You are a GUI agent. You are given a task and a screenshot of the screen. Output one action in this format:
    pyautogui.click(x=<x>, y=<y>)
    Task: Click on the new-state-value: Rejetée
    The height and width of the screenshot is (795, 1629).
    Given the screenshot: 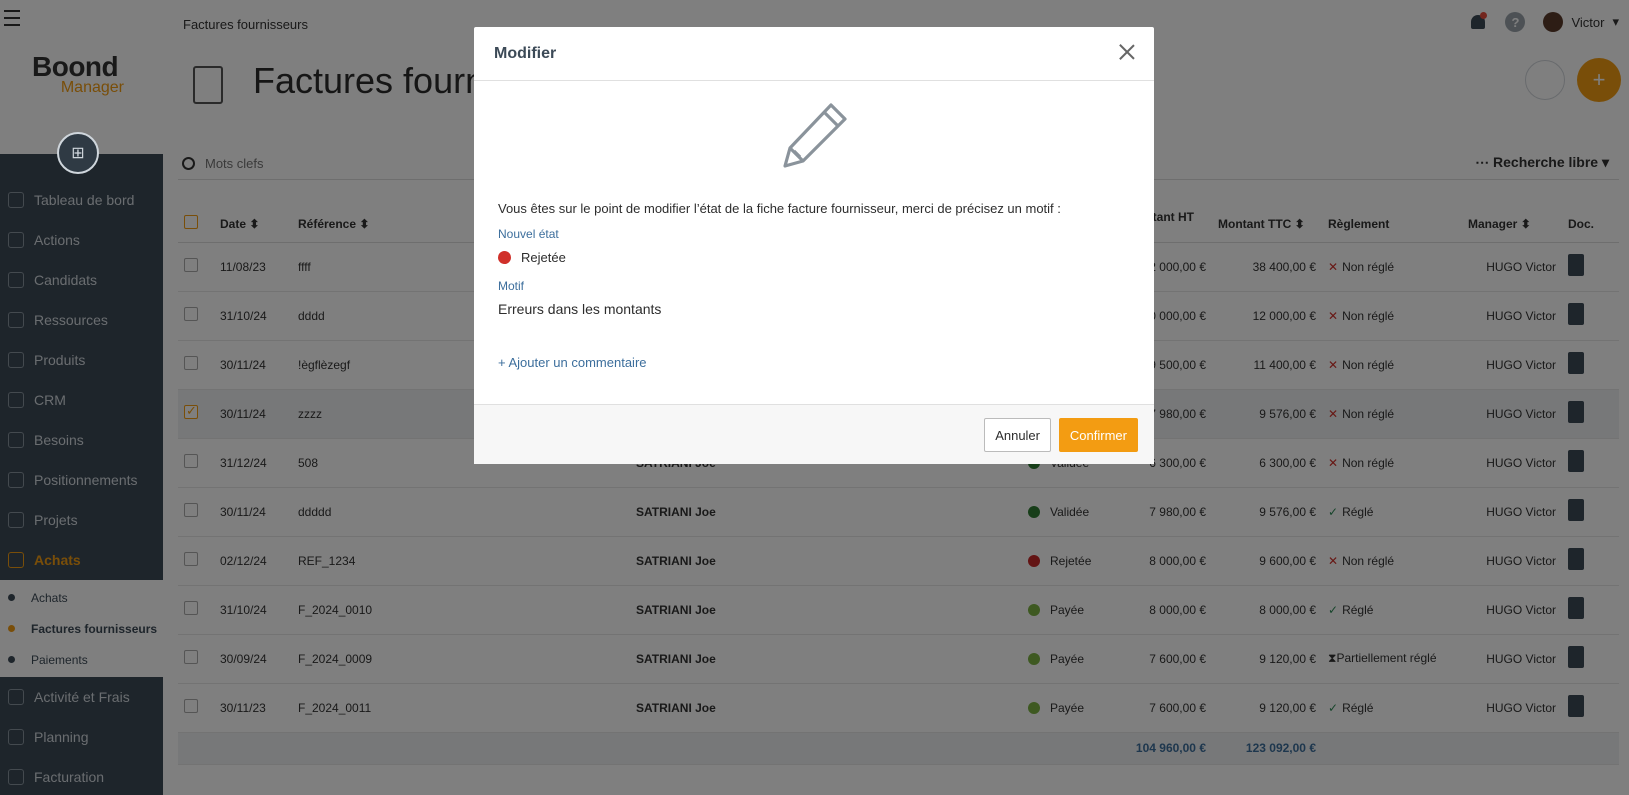 What is the action you would take?
    pyautogui.click(x=532, y=257)
    